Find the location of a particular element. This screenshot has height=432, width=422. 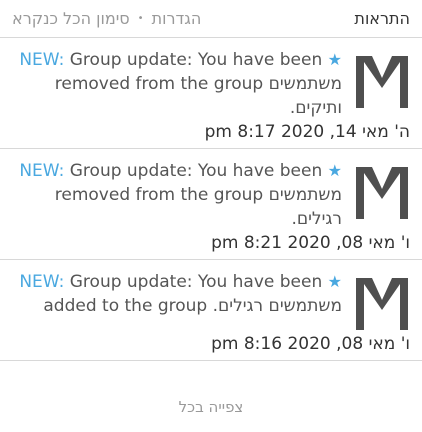

notification-date: ה' מאי 14, 2020 8:17 pm is located at coordinates (307, 132).